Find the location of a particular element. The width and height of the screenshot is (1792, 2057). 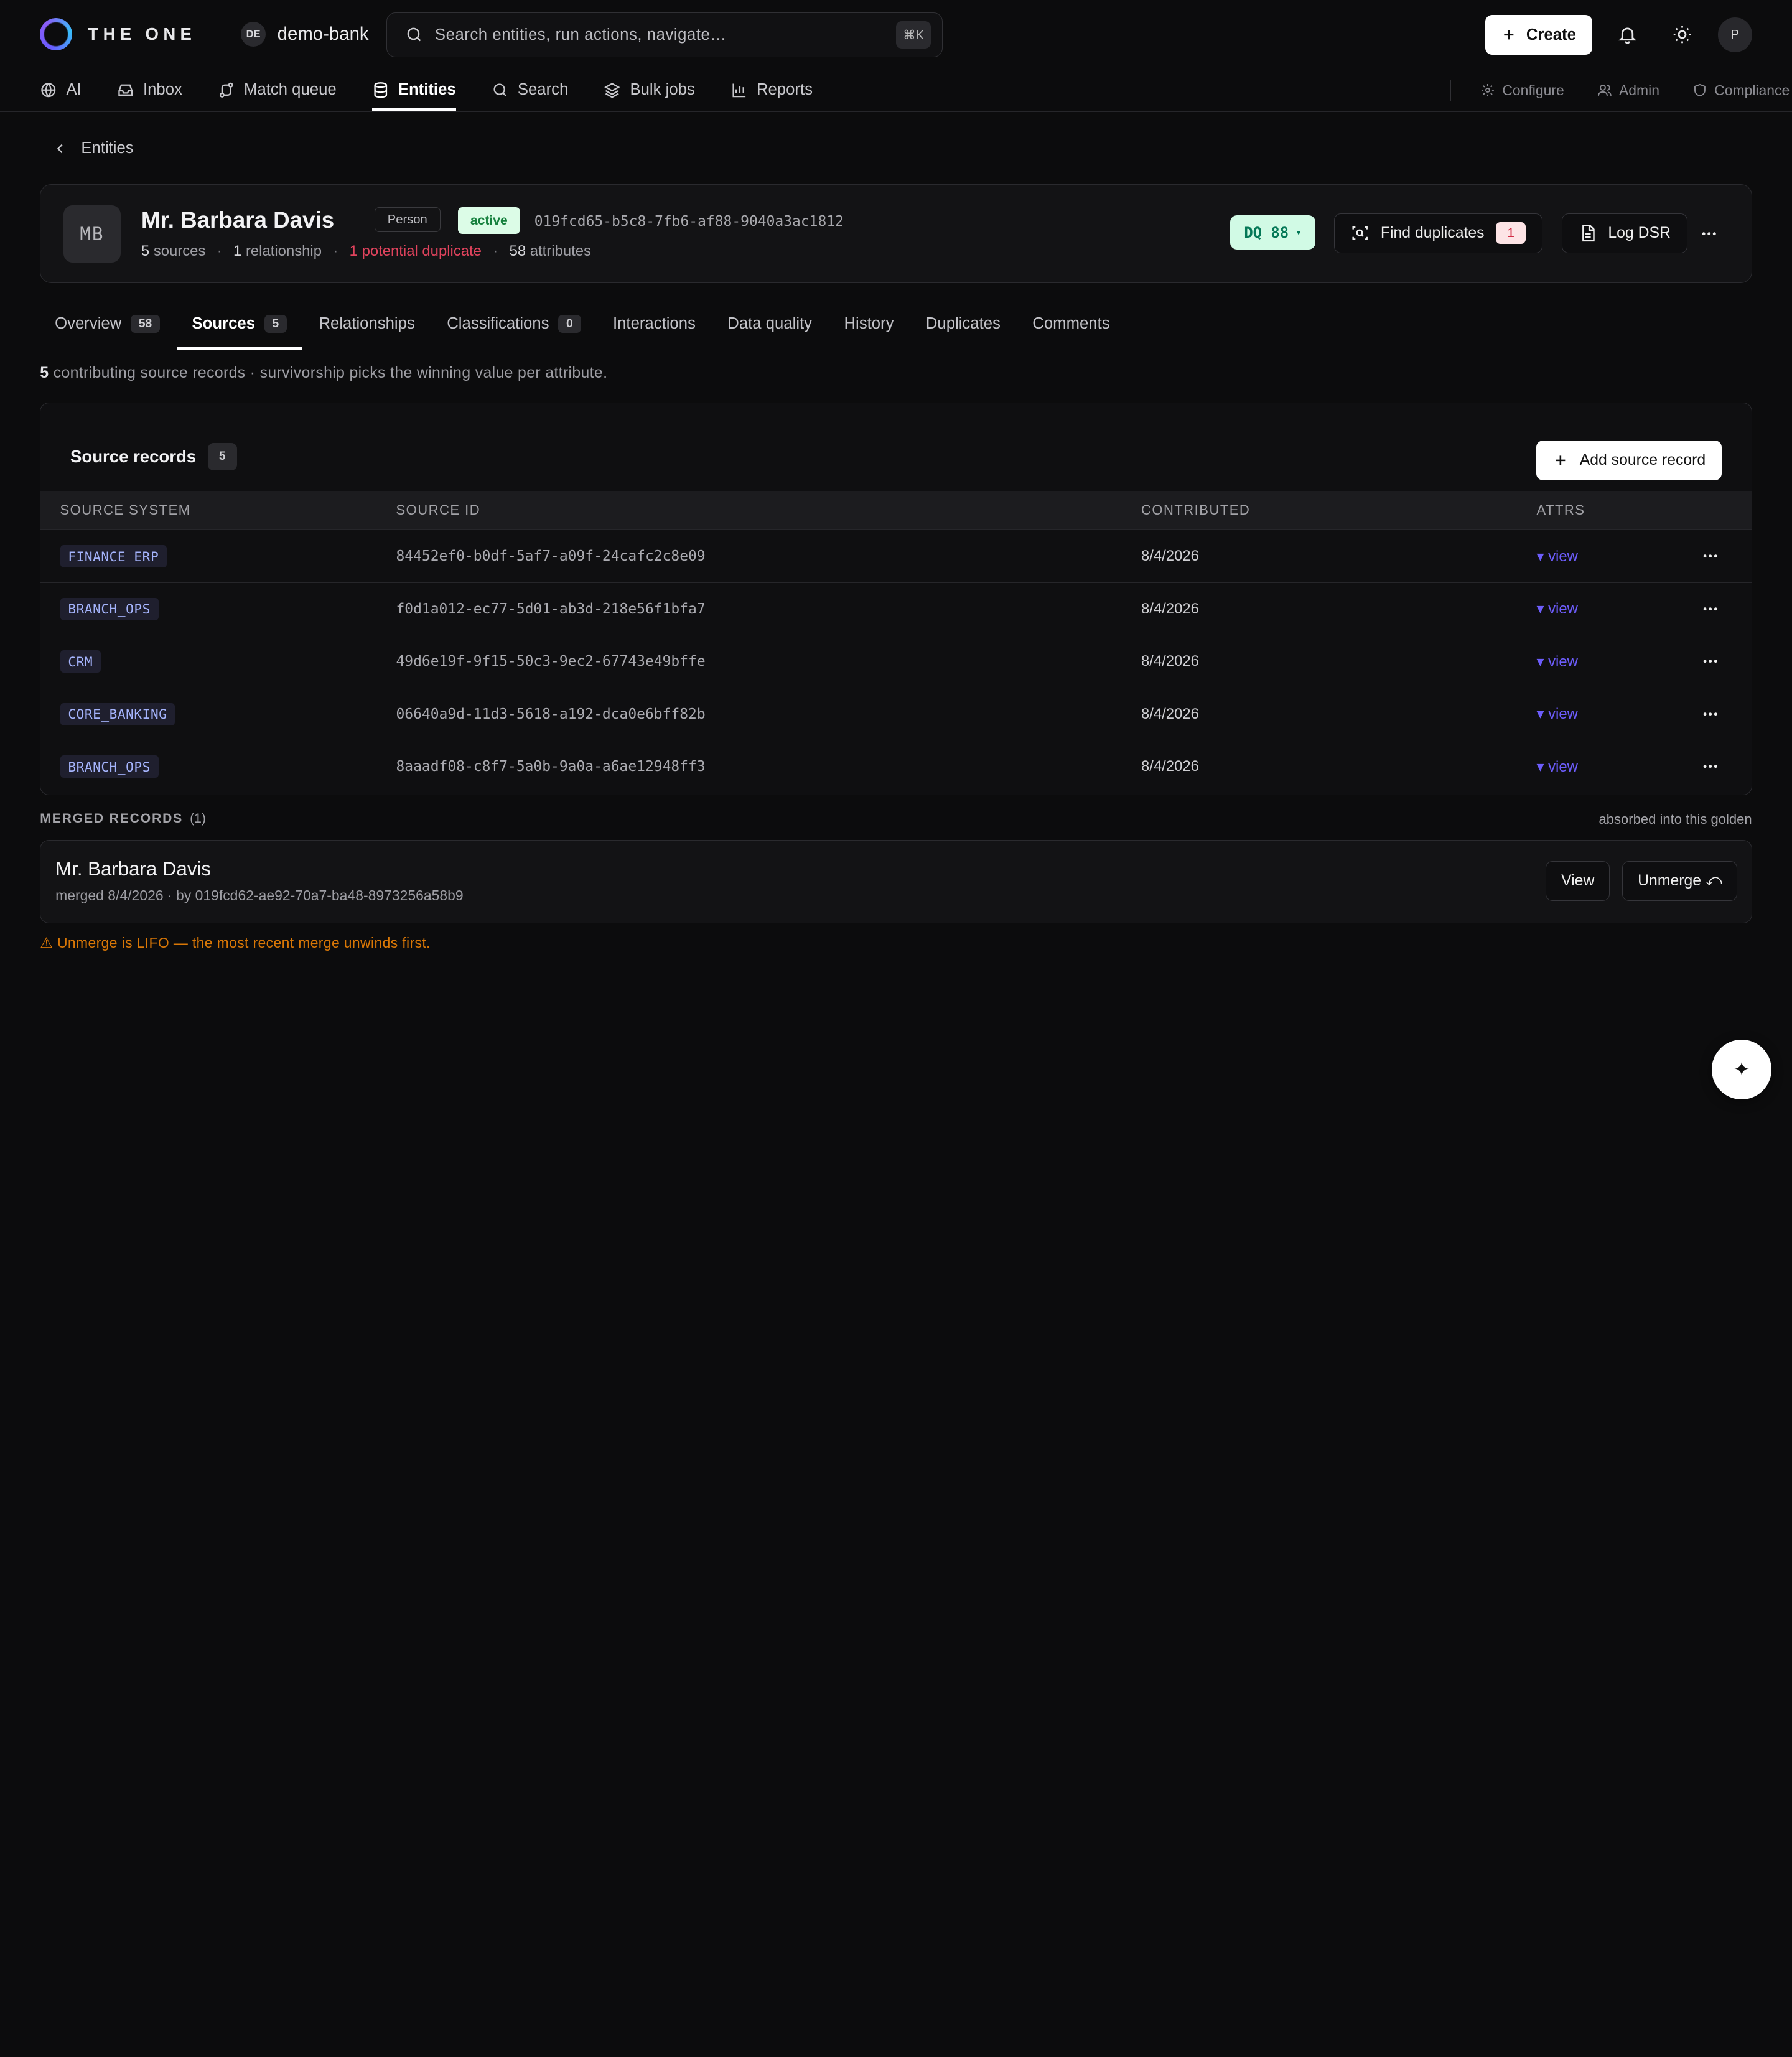

tab-classifications: Classifications 0 is located at coordinates (514, 323).